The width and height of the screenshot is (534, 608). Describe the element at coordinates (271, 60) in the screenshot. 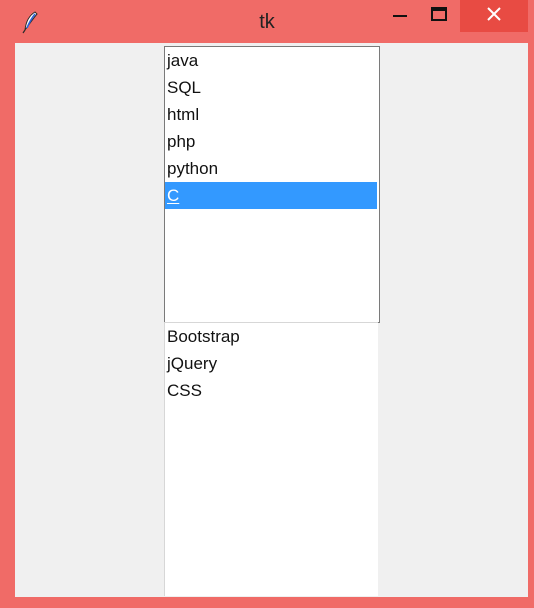

I see `list-item-java: java` at that location.